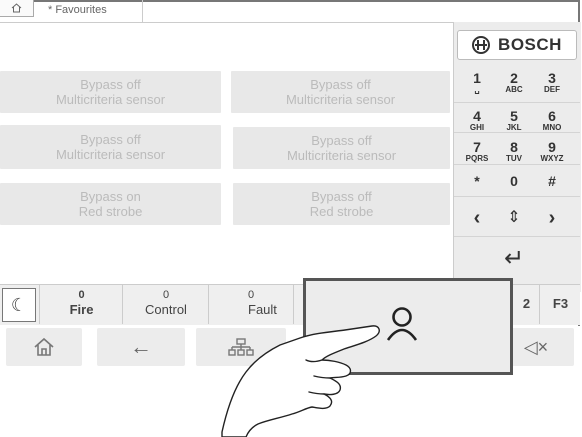  Describe the element at coordinates (300, 381) in the screenshot. I see `pointing-hand-icon` at that location.